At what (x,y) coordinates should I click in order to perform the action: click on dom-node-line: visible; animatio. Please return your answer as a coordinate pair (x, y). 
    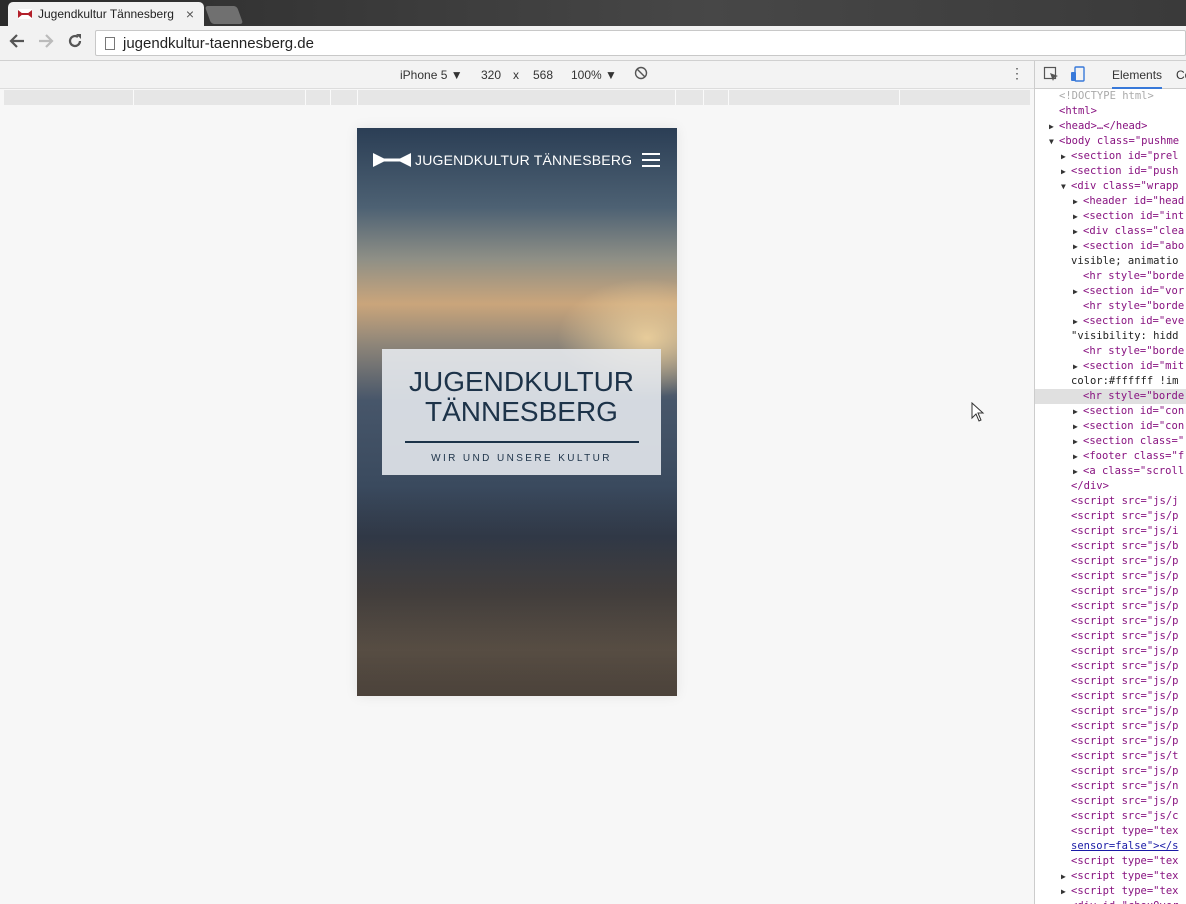
    Looking at the image, I should click on (1110, 261).